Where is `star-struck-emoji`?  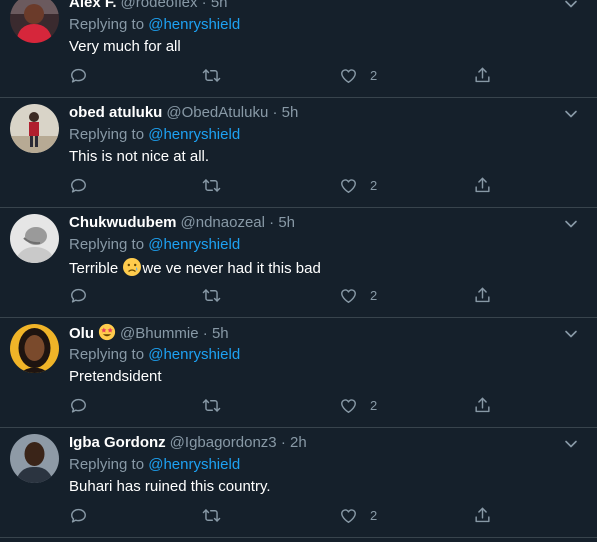 star-struck-emoji is located at coordinates (107, 332).